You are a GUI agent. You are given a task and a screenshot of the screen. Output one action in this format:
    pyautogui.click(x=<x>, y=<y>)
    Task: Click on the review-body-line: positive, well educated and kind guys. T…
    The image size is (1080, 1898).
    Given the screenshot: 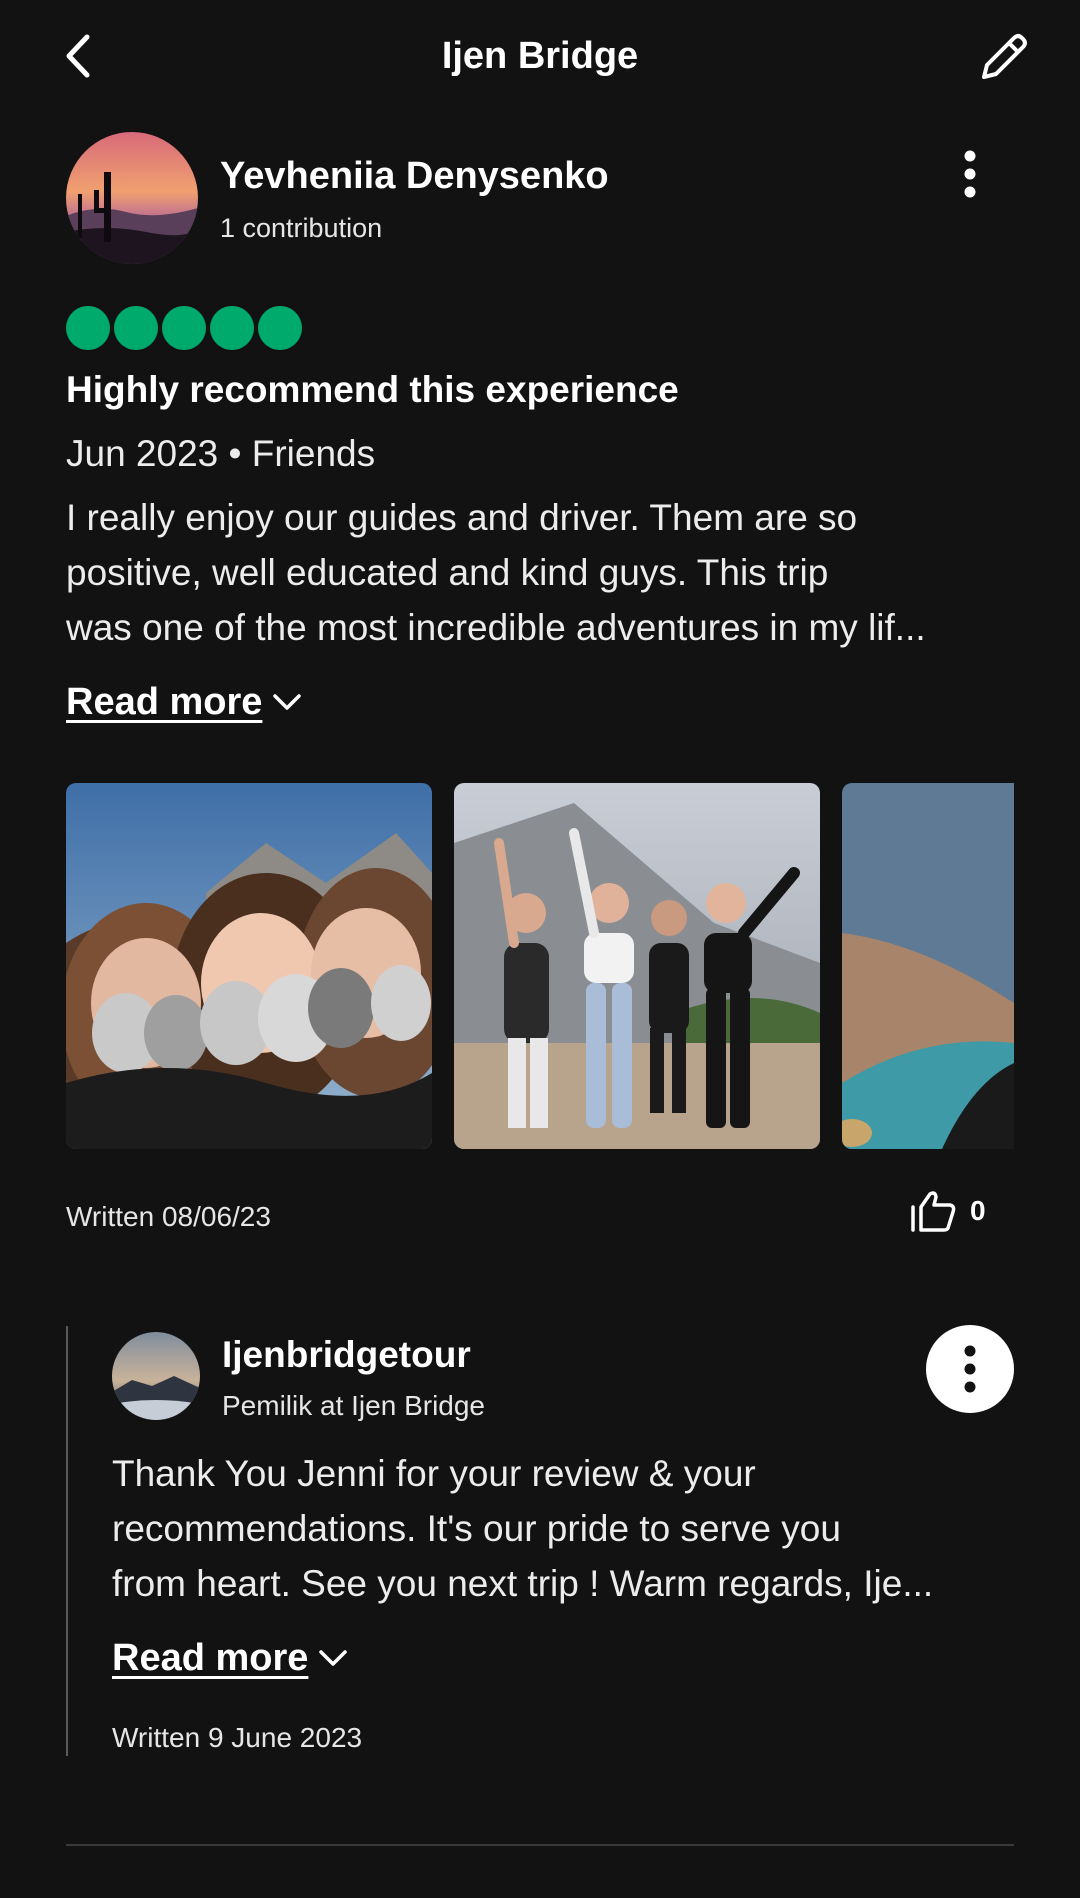 What is the action you would take?
    pyautogui.click(x=447, y=572)
    